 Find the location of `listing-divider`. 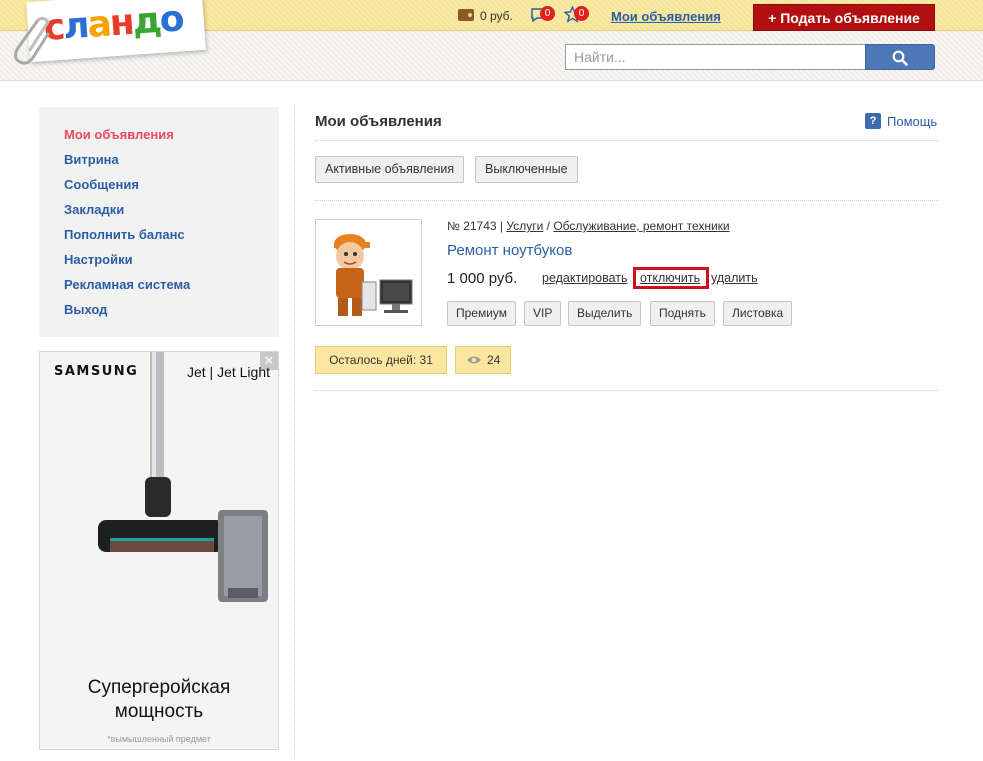

listing-divider is located at coordinates (627, 390).